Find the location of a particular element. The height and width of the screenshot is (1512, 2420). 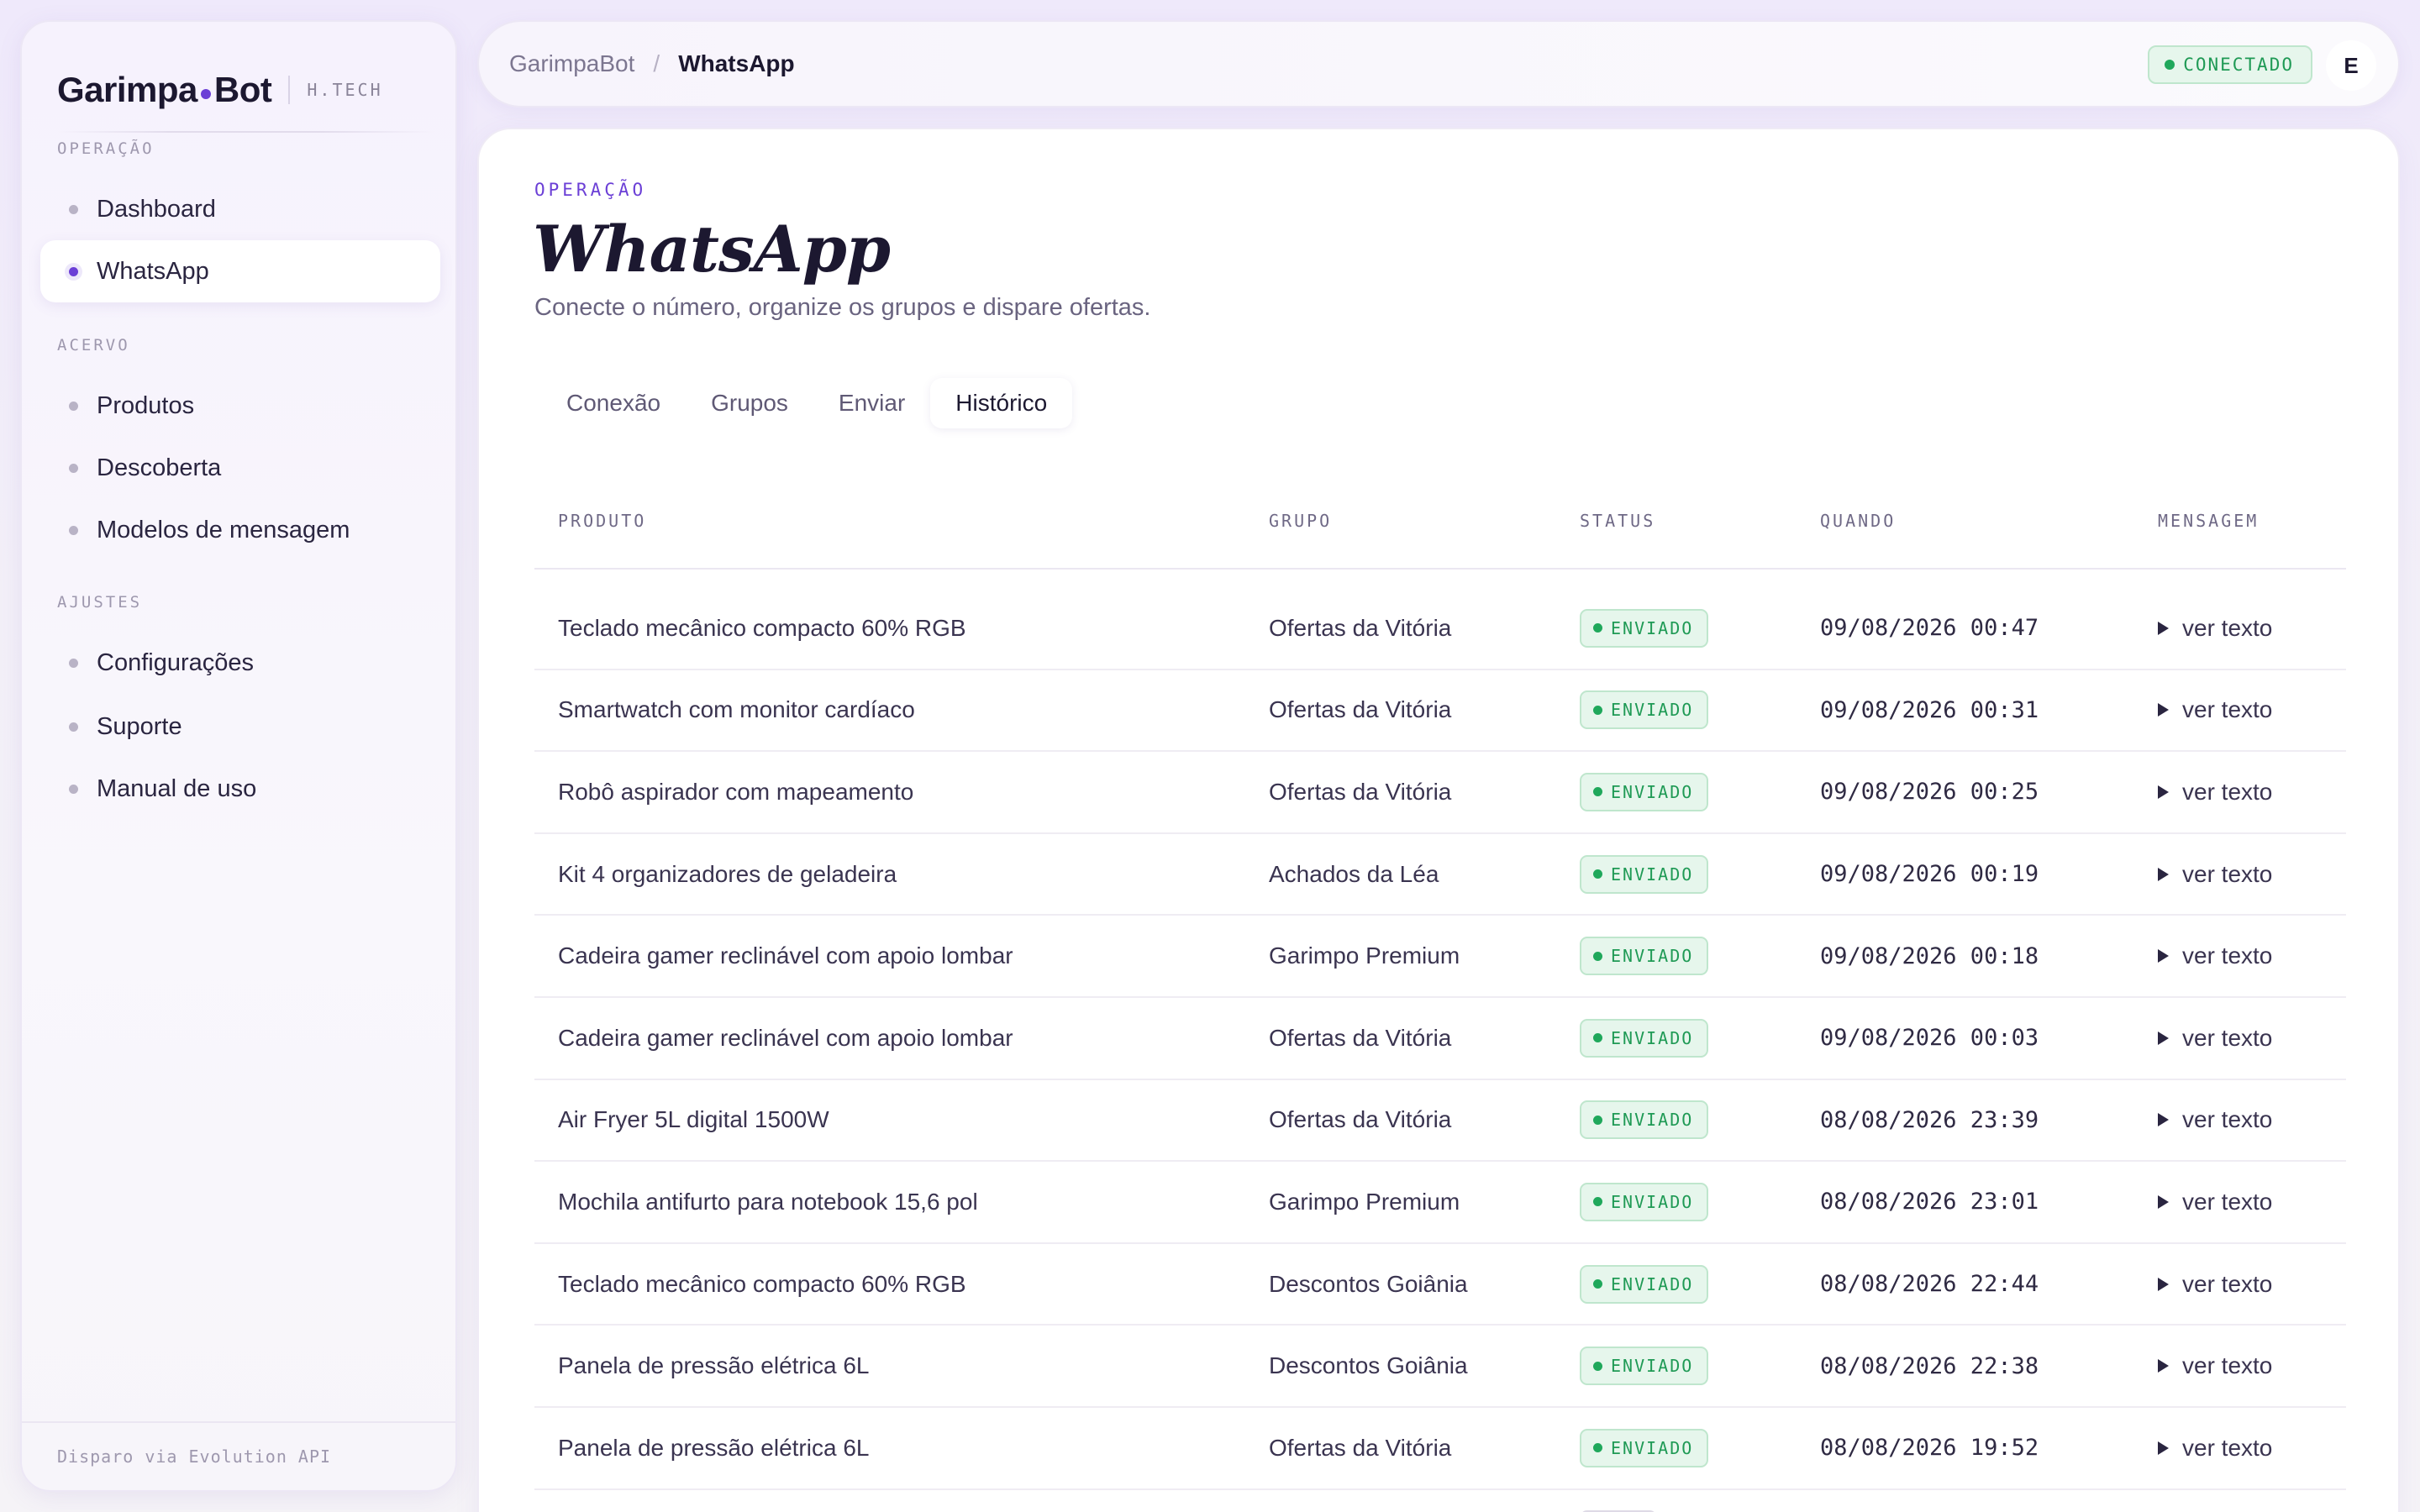

nav-section-operacao: OPERAÇÃO is located at coordinates (106, 148).